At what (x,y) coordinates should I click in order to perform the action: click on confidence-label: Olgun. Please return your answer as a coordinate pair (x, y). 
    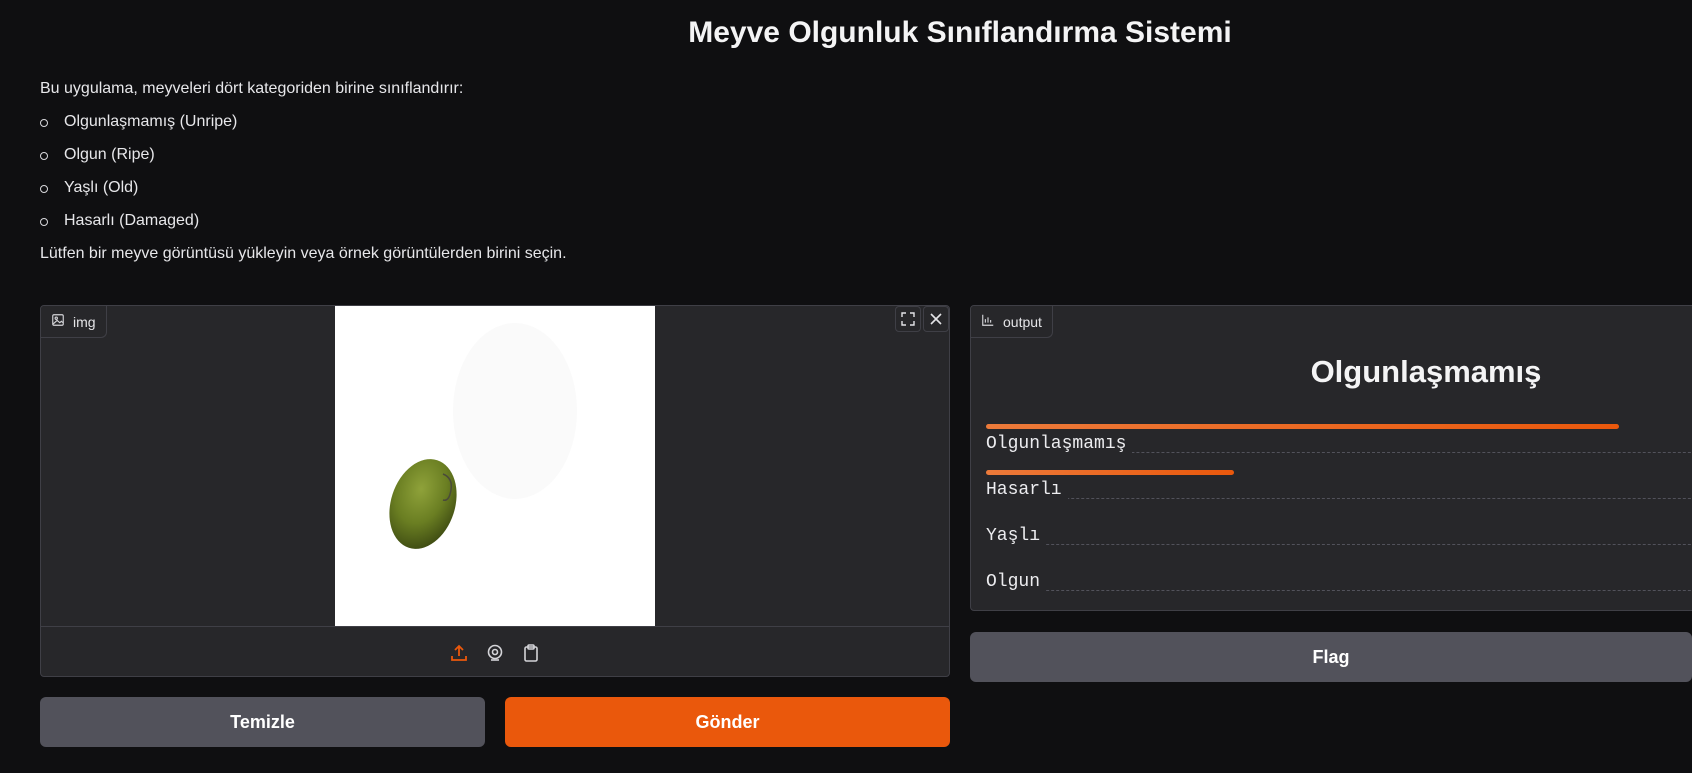
    Looking at the image, I should click on (1016, 582).